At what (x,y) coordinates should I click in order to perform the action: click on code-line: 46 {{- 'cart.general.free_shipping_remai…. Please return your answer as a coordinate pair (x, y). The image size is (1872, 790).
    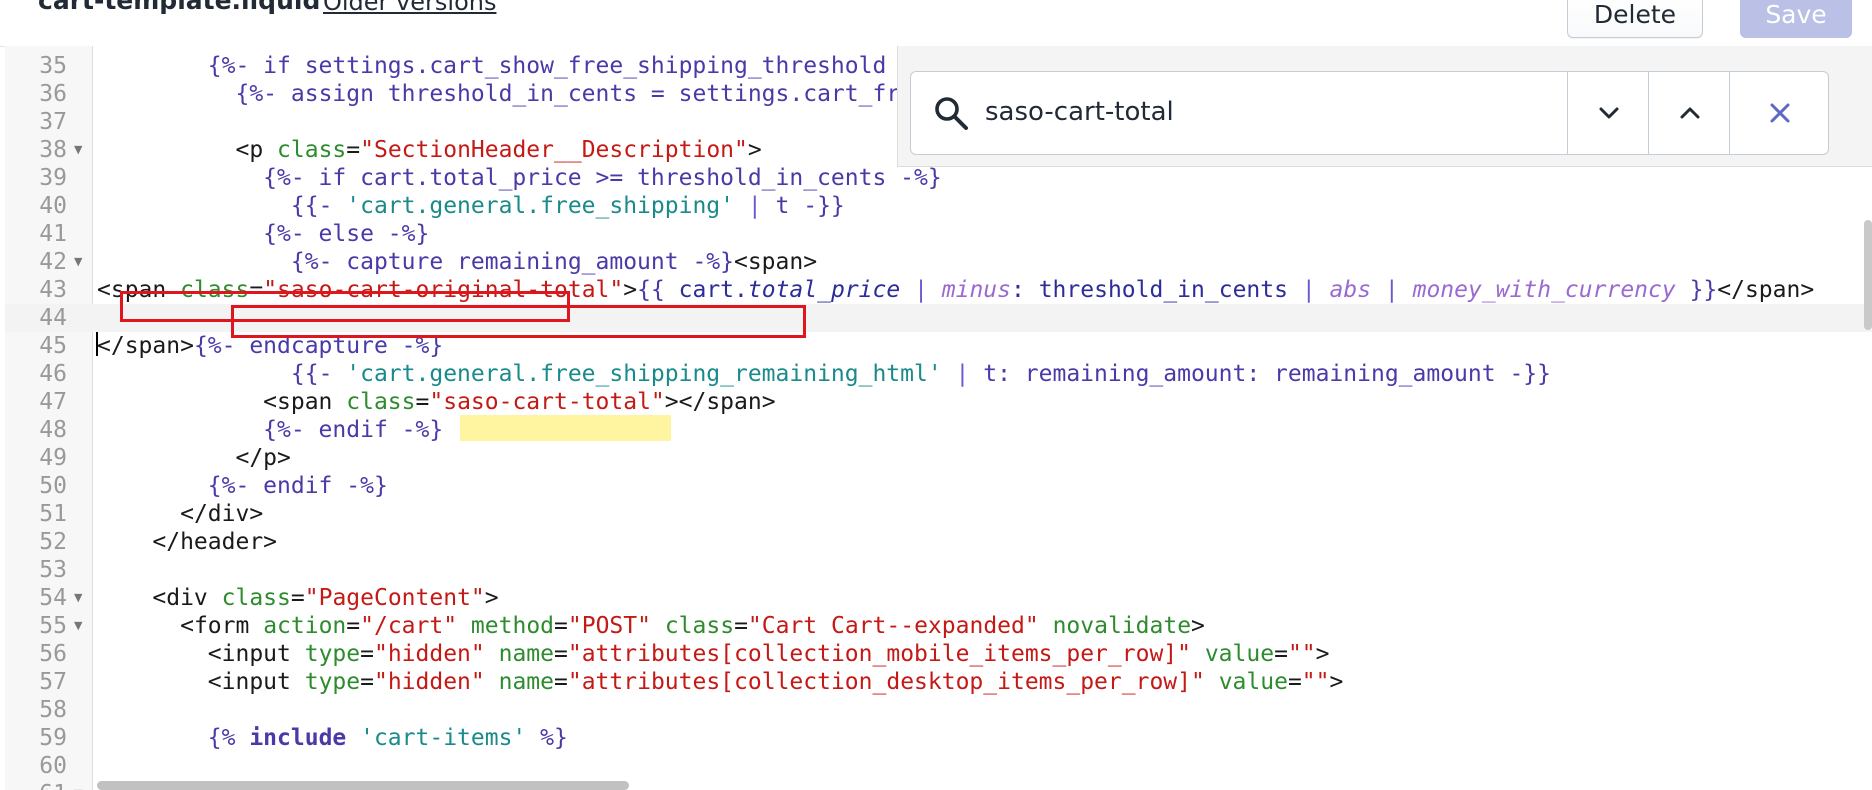
    Looking at the image, I should click on (938, 374).